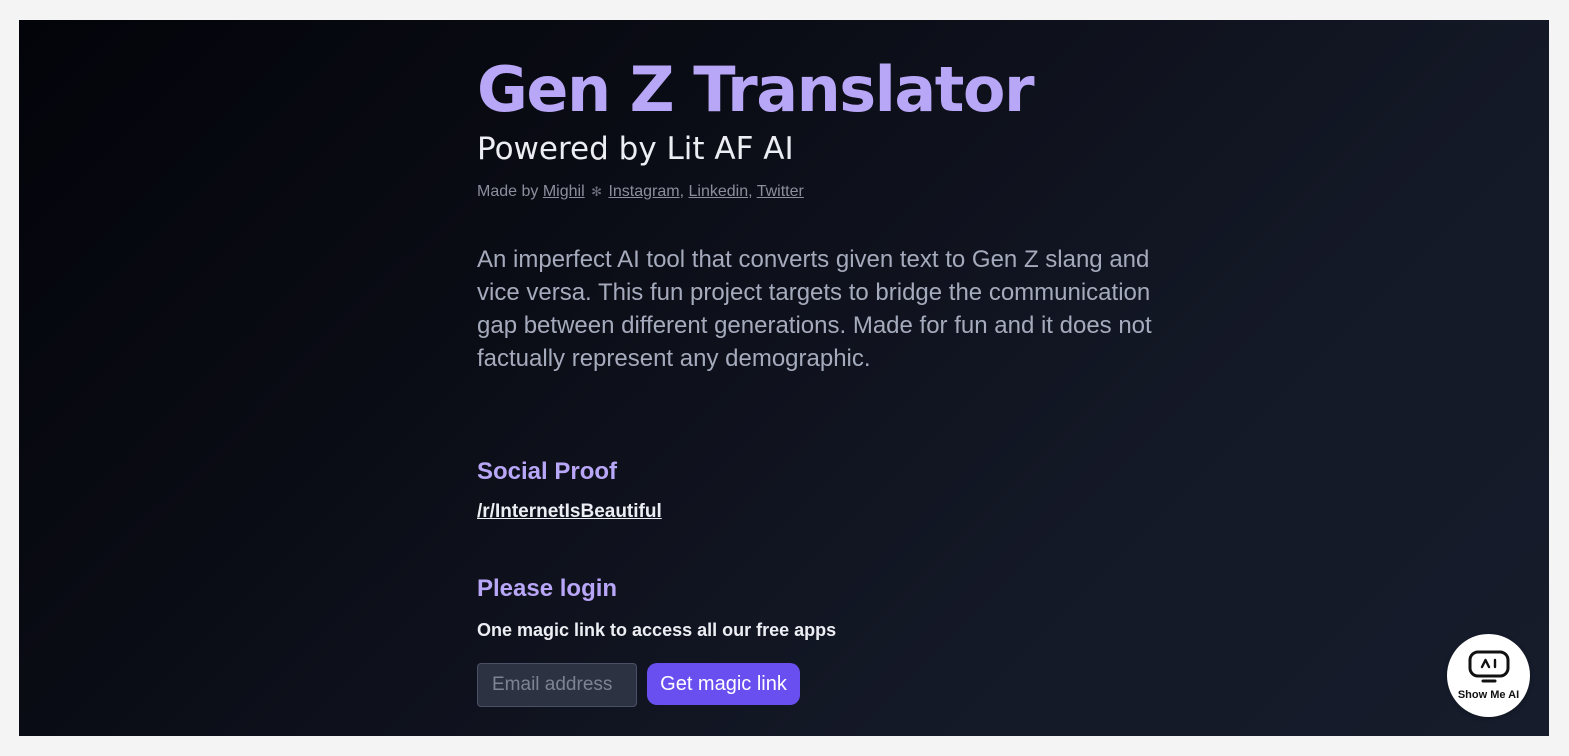  I want to click on email-input, so click(557, 685).